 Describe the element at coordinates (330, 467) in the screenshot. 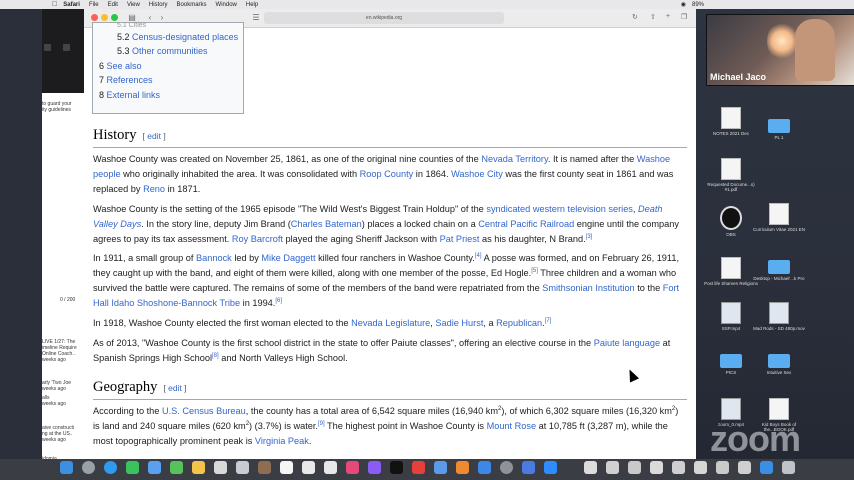

I see `reminders-icon` at that location.